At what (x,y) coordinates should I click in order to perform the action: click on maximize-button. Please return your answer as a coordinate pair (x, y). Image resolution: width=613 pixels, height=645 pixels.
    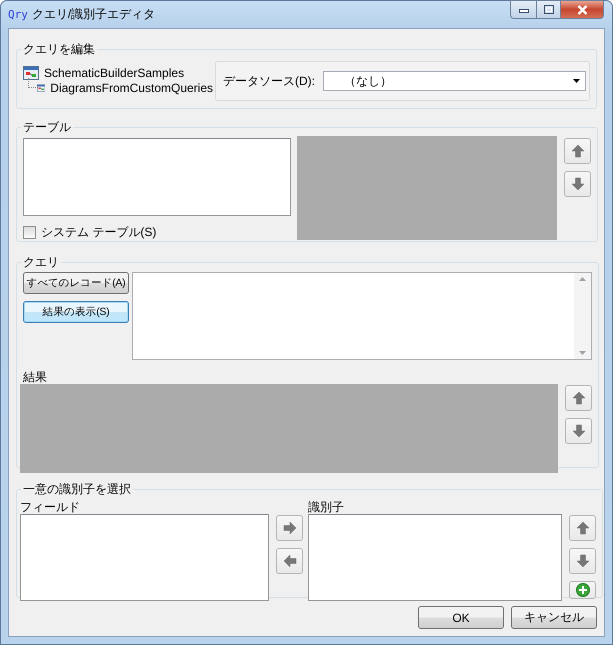
    Looking at the image, I should click on (548, 9).